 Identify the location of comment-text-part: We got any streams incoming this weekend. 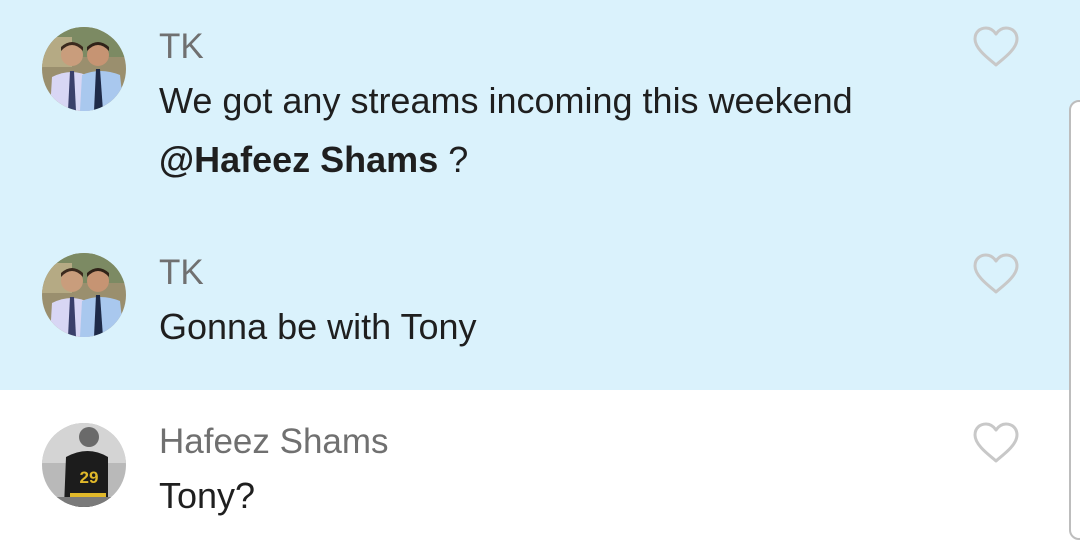
(506, 100).